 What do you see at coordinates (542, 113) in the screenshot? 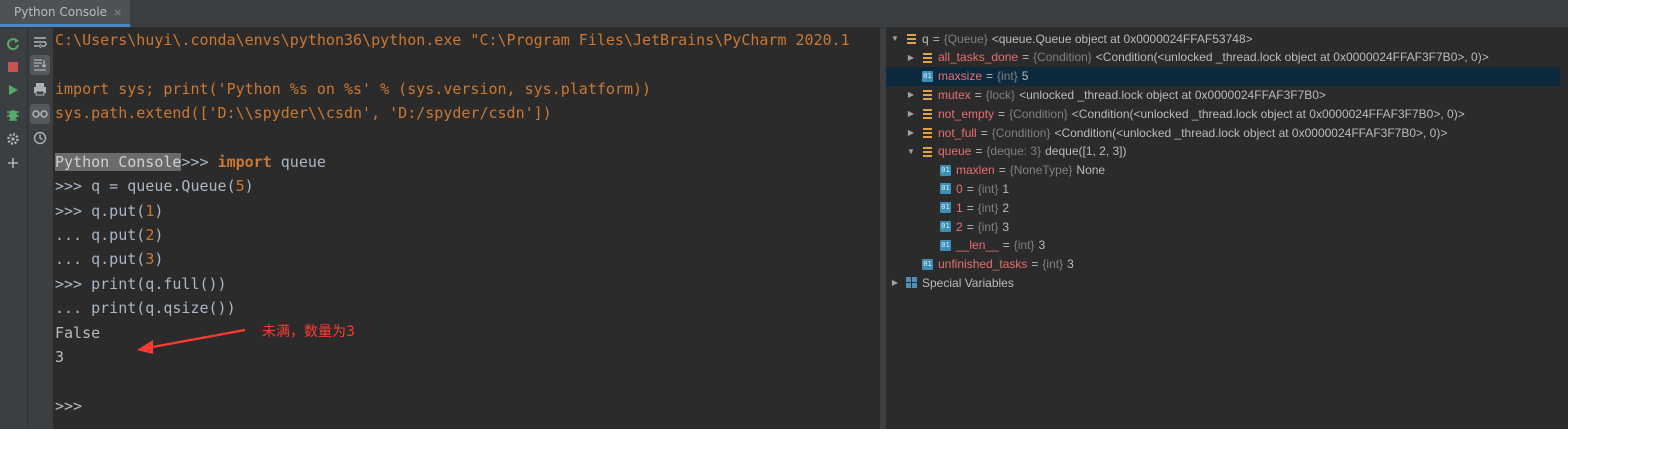
I see `code-token: ])` at bounding box center [542, 113].